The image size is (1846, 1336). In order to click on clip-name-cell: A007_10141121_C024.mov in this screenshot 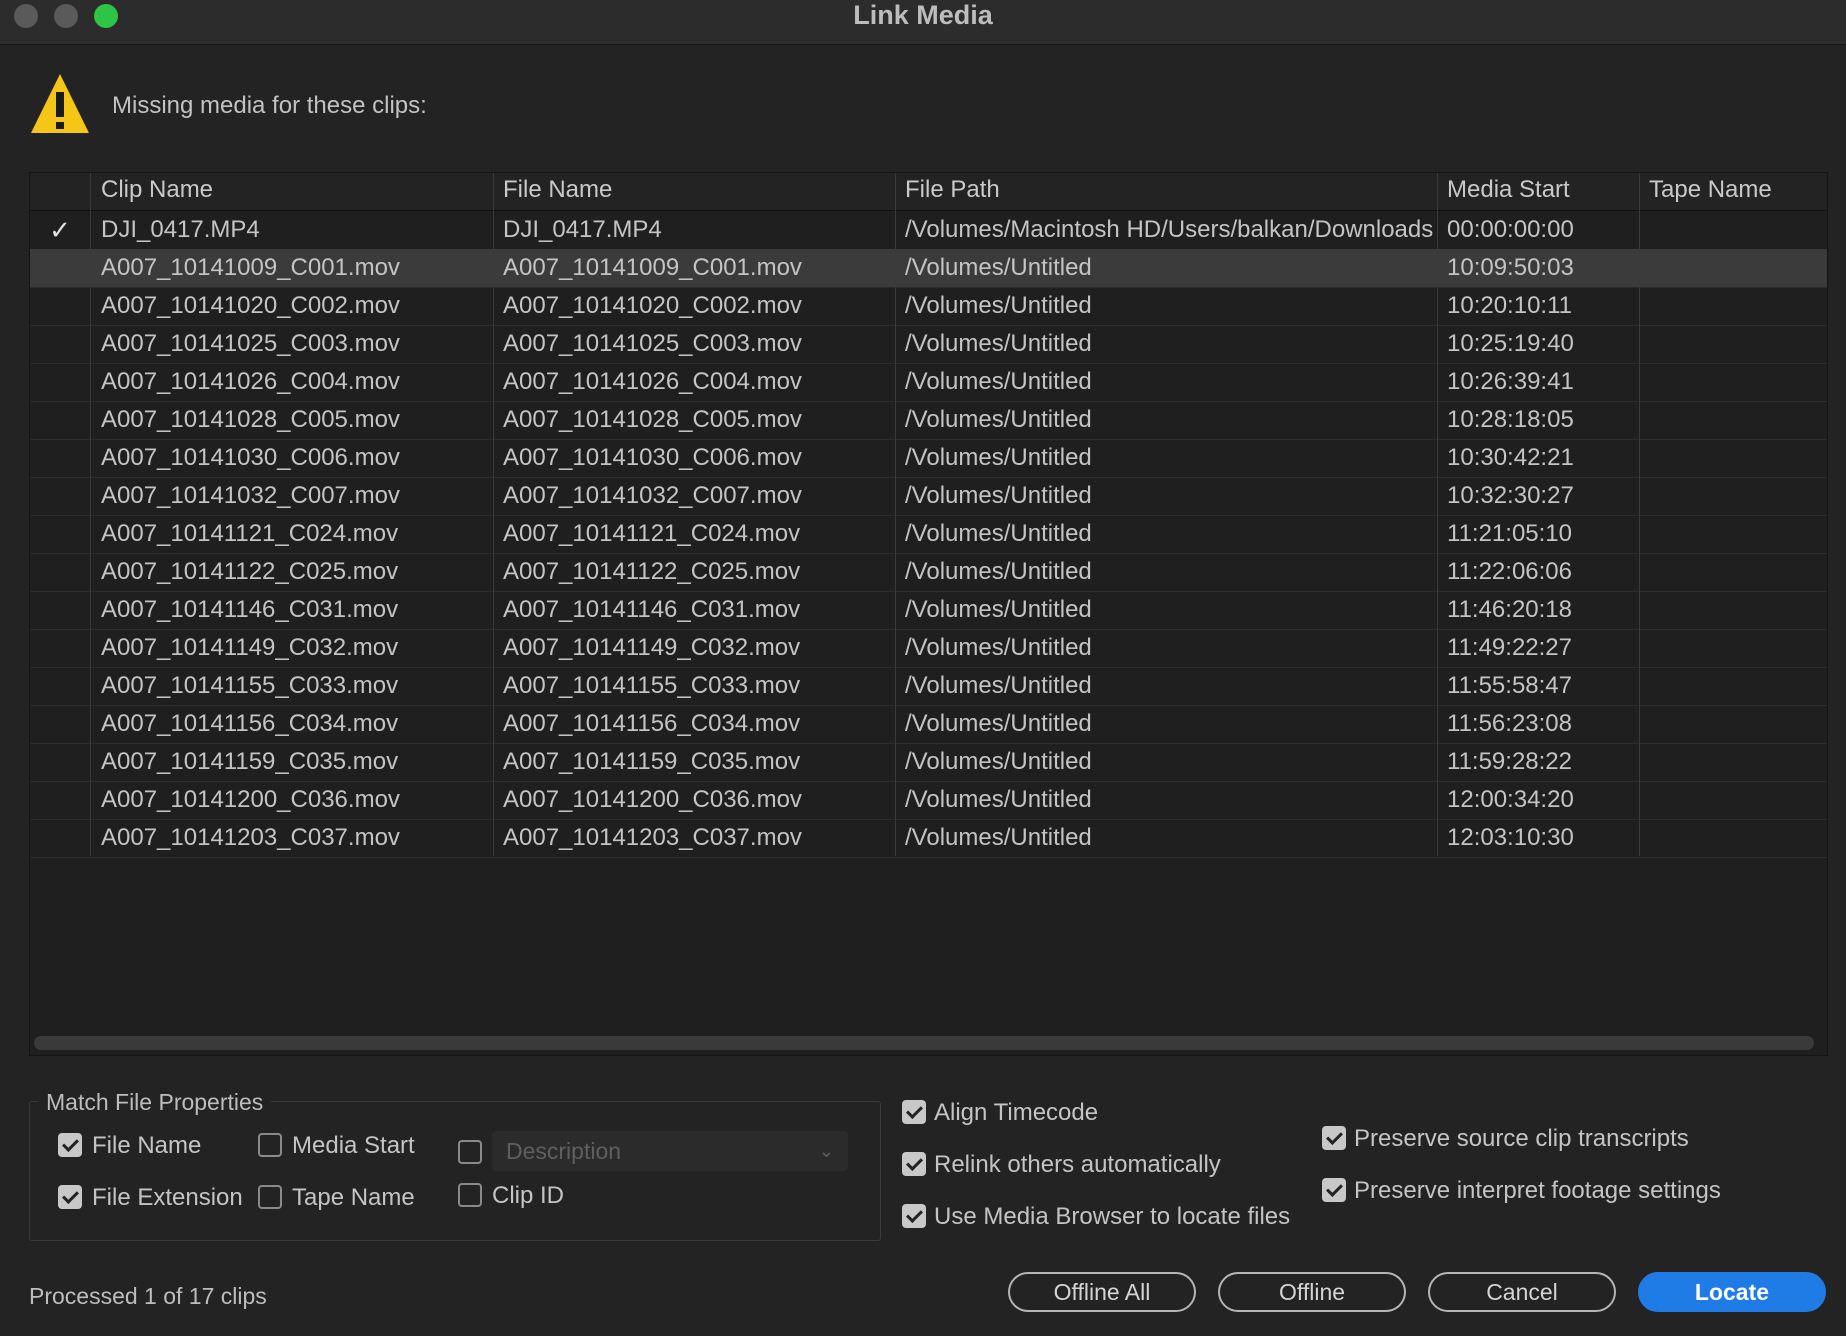, I will do `click(250, 533)`.